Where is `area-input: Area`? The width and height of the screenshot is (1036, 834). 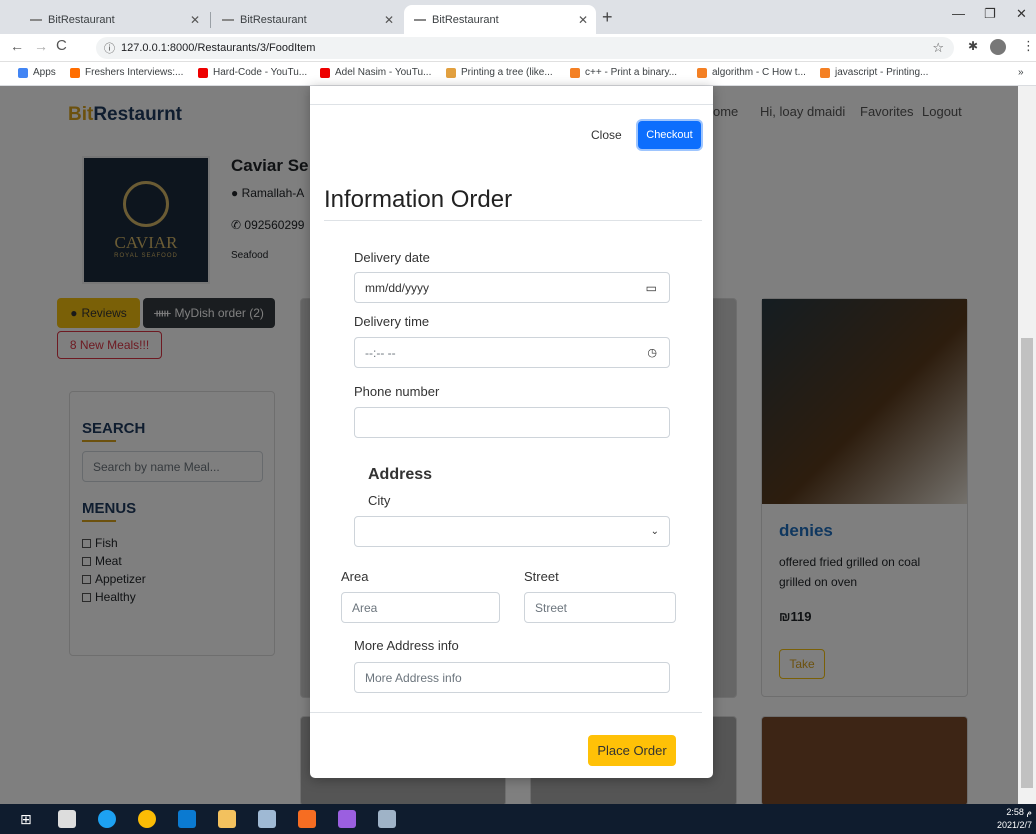
area-input: Area is located at coordinates (420, 607).